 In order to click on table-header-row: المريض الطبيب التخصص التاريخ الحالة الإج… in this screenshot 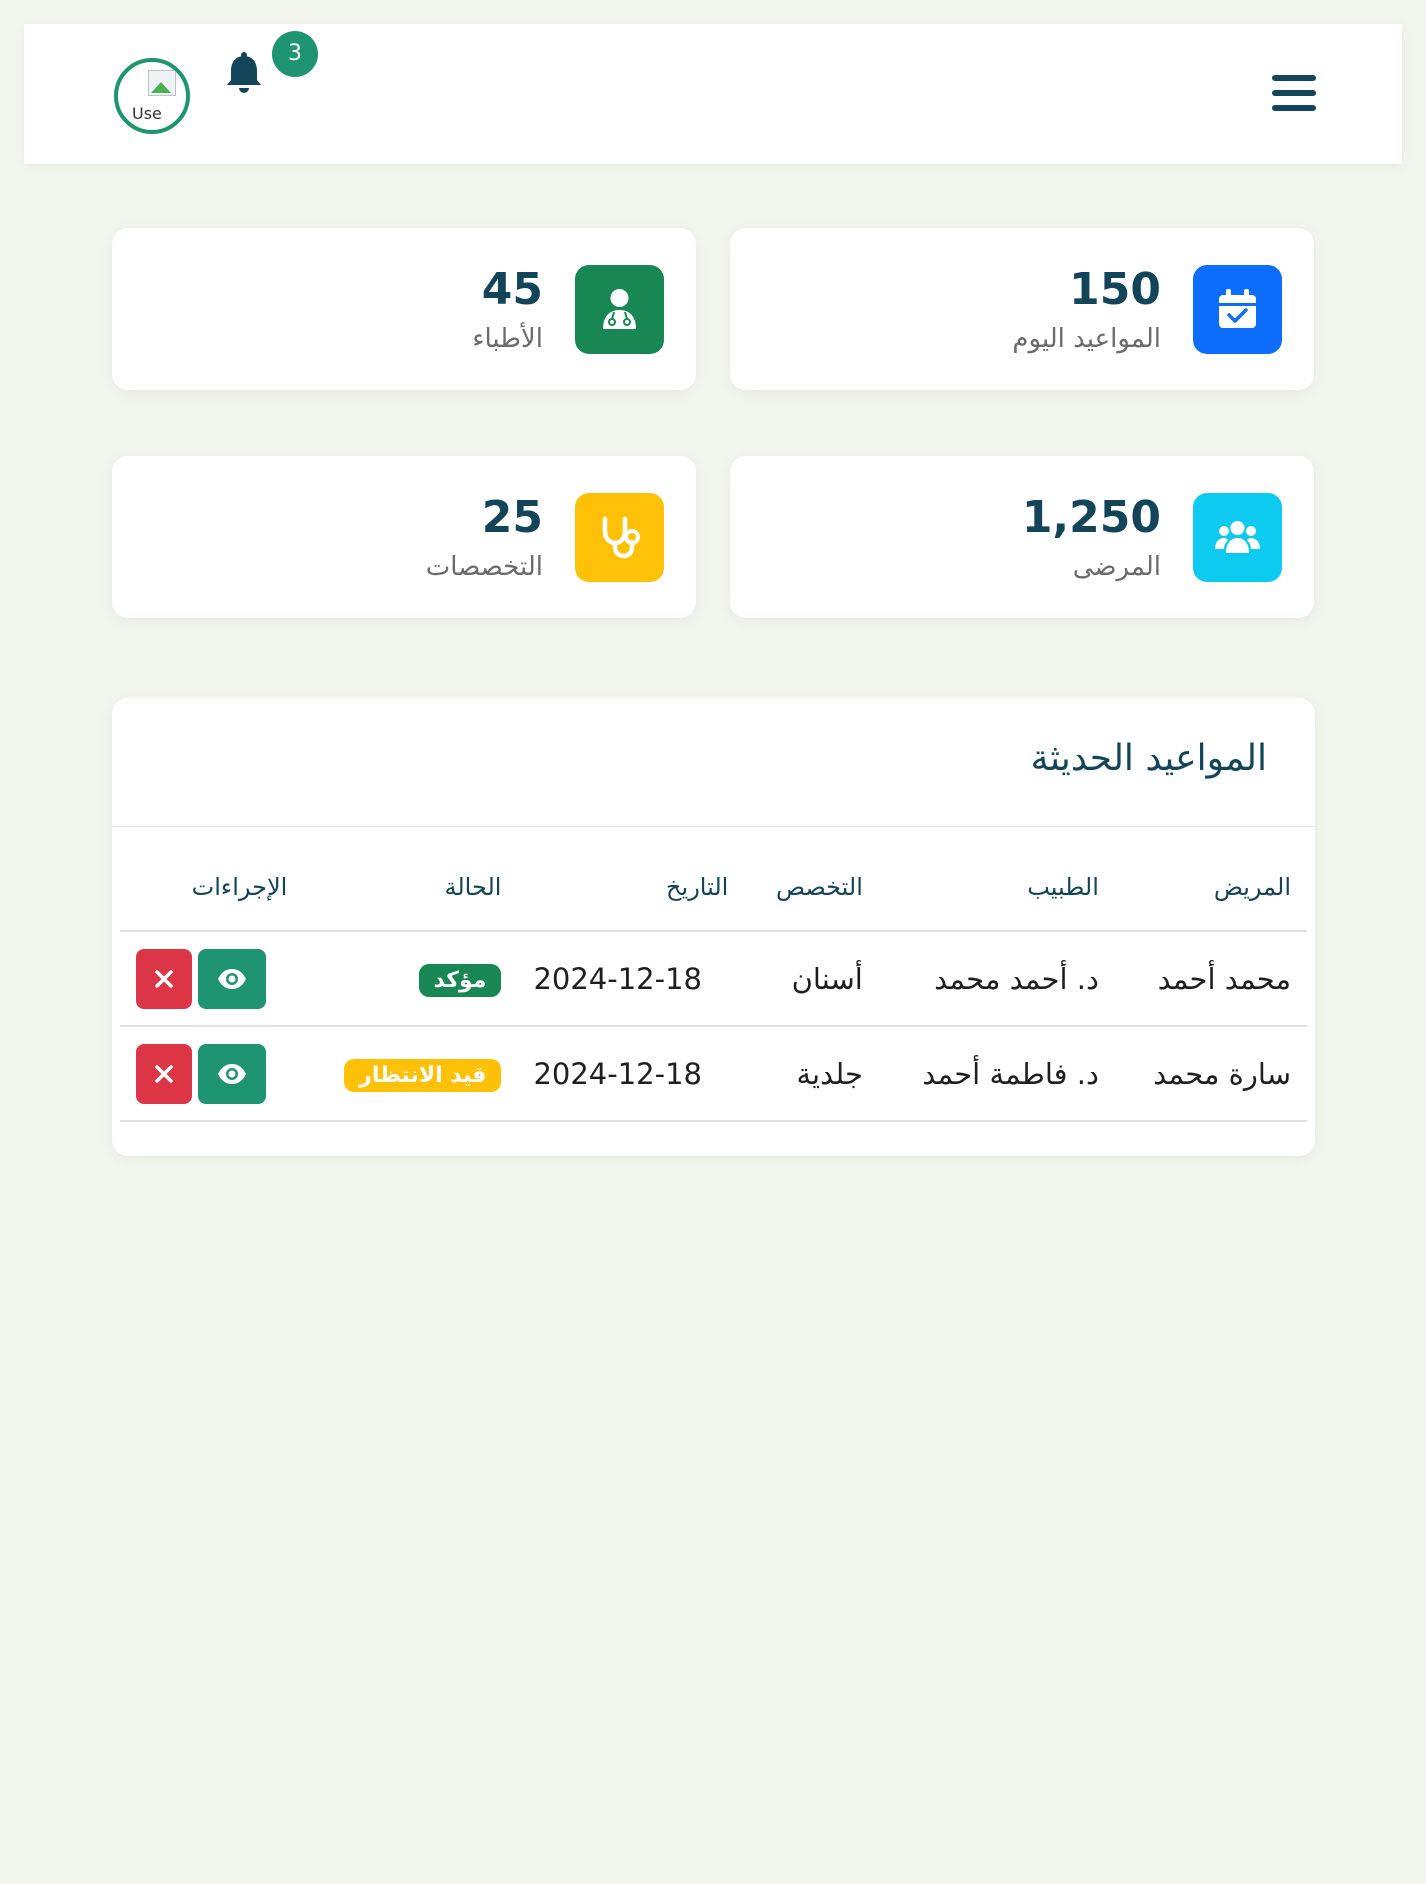, I will do `click(713, 888)`.